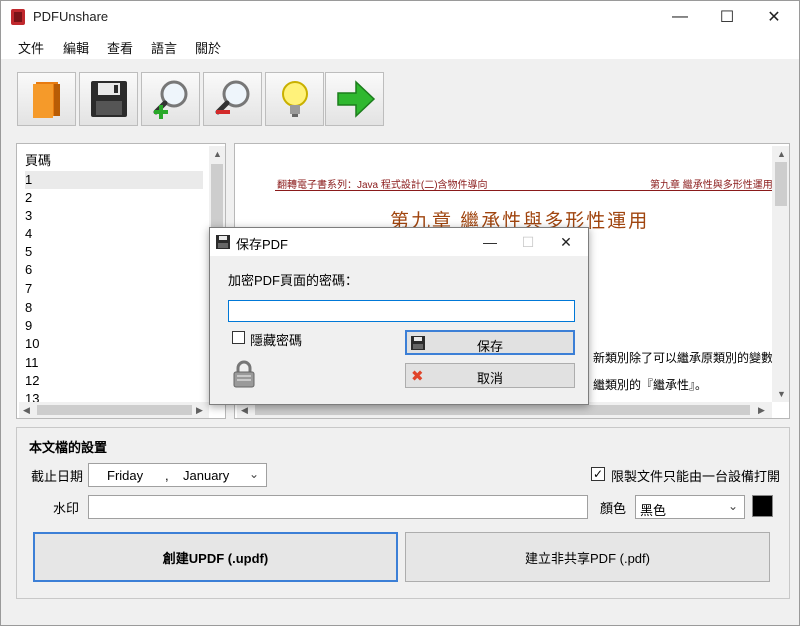 Image resolution: width=800 pixels, height=626 pixels. Describe the element at coordinates (293, 280) in the screenshot. I see `password-prompt: 加密PDF頁面的密碼：` at that location.